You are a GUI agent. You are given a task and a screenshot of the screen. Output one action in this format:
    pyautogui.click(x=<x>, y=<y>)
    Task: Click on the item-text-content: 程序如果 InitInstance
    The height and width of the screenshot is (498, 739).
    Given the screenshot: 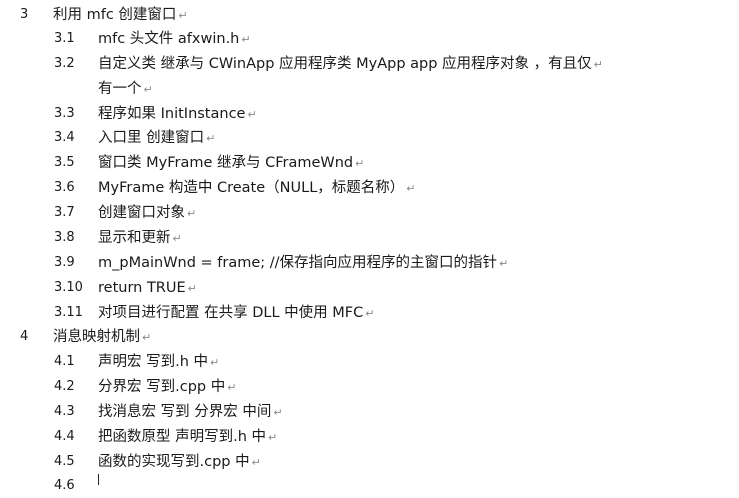 What is the action you would take?
    pyautogui.click(x=172, y=114)
    